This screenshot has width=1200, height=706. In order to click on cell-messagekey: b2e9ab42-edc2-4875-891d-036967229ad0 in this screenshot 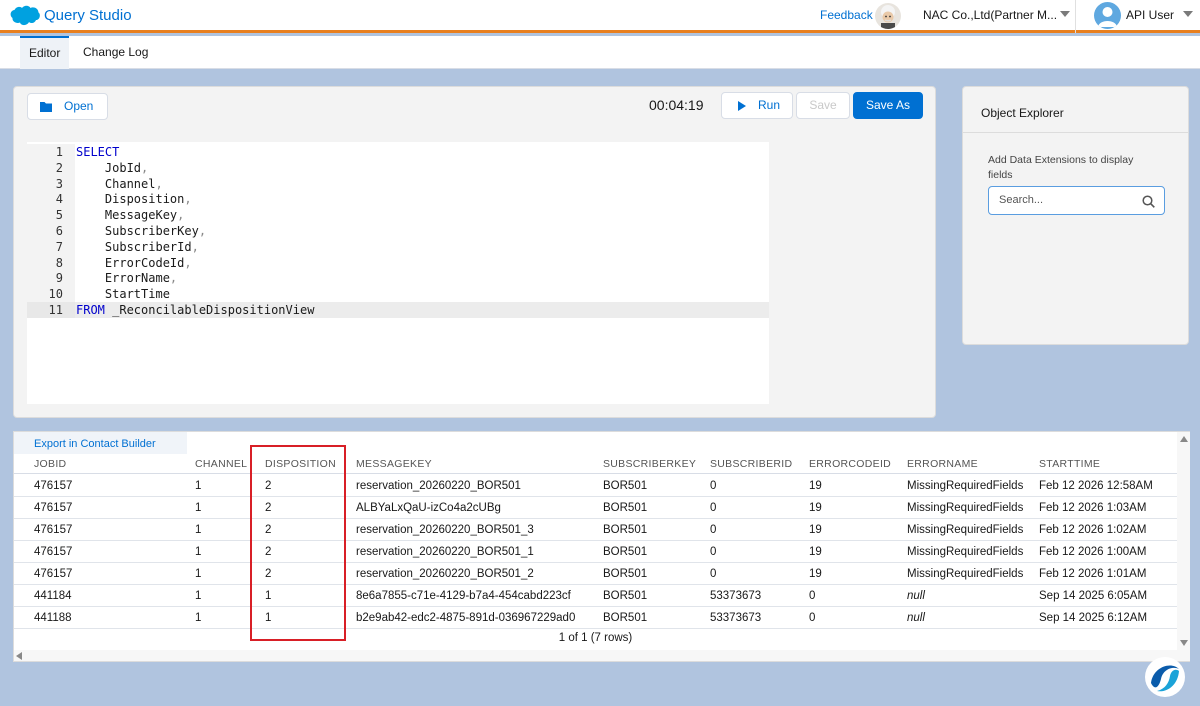, I will do `click(466, 618)`.